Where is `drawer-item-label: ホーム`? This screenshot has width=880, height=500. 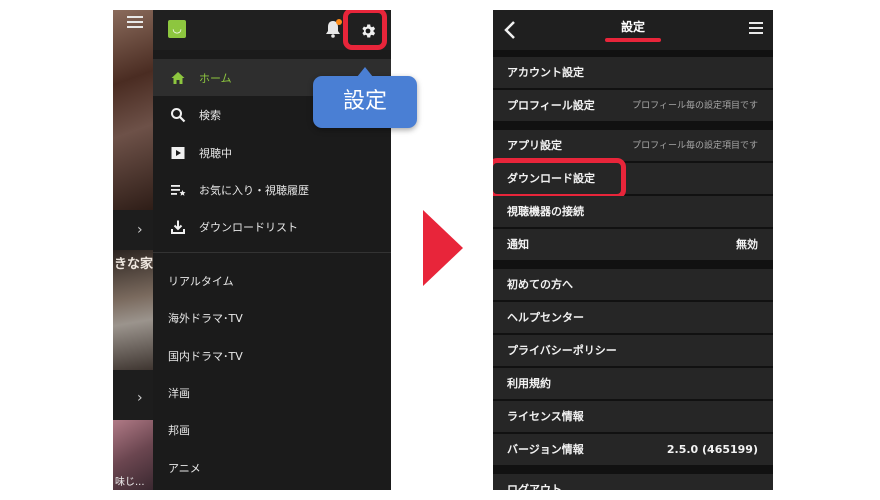
drawer-item-label: ホーム is located at coordinates (215, 78).